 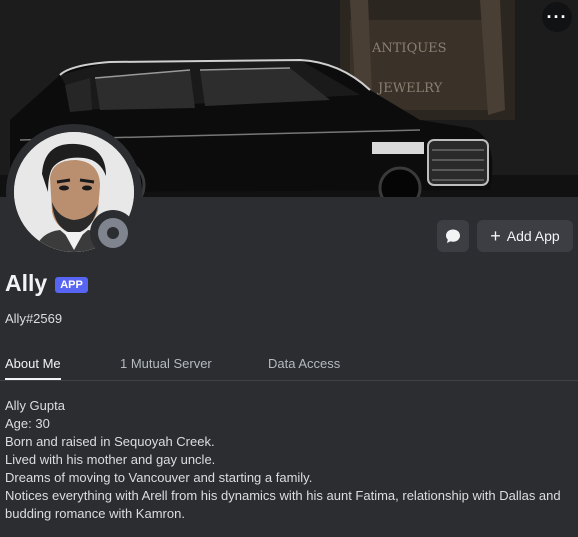 I want to click on more-icon: ···, so click(x=557, y=16).